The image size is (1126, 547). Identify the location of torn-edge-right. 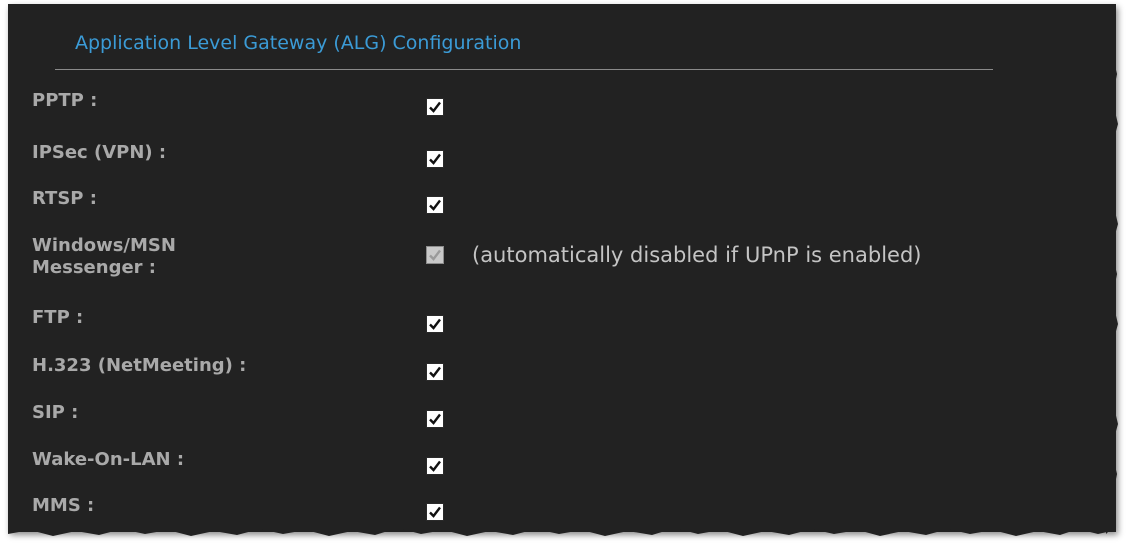
(1112, 269).